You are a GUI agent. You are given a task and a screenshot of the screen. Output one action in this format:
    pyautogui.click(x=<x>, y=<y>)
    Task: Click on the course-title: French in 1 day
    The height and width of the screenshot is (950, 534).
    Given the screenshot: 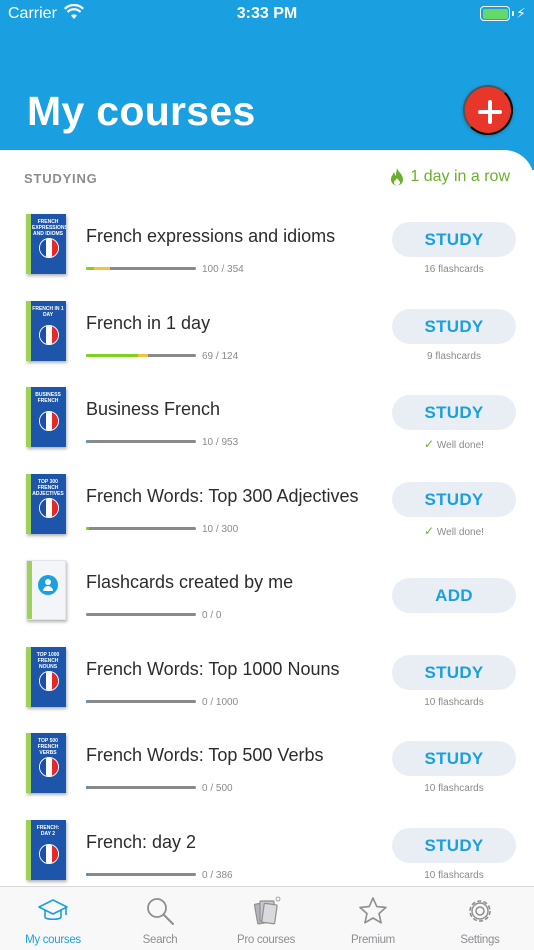 What is the action you would take?
    pyautogui.click(x=148, y=323)
    